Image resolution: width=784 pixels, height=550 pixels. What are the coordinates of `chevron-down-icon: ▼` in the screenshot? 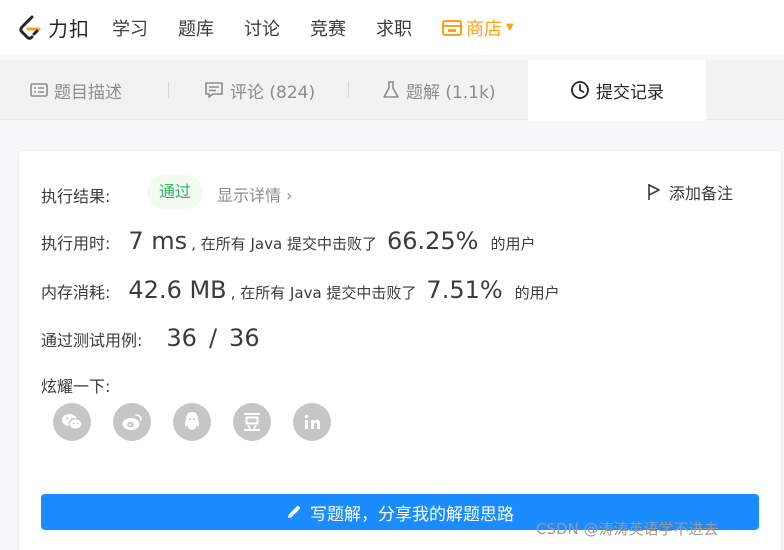 It's located at (510, 27).